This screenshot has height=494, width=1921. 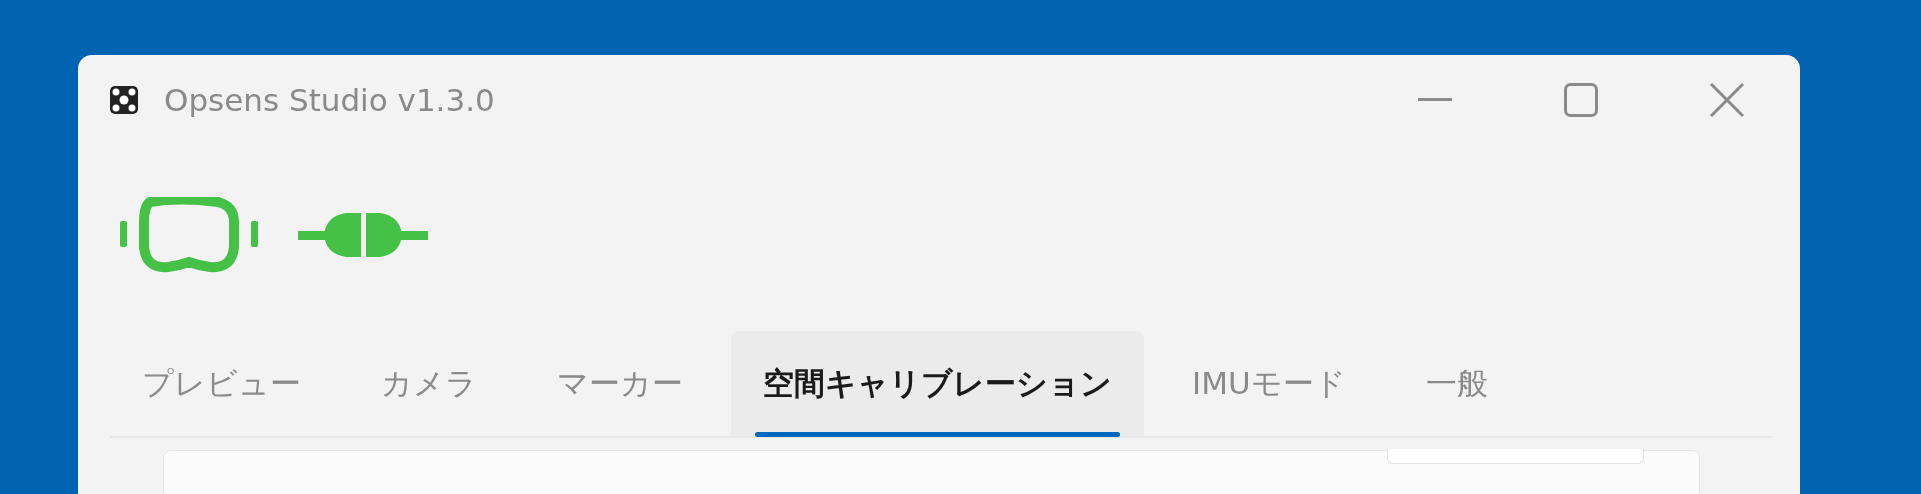 What do you see at coordinates (1581, 100) in the screenshot?
I see `maximize-icon` at bounding box center [1581, 100].